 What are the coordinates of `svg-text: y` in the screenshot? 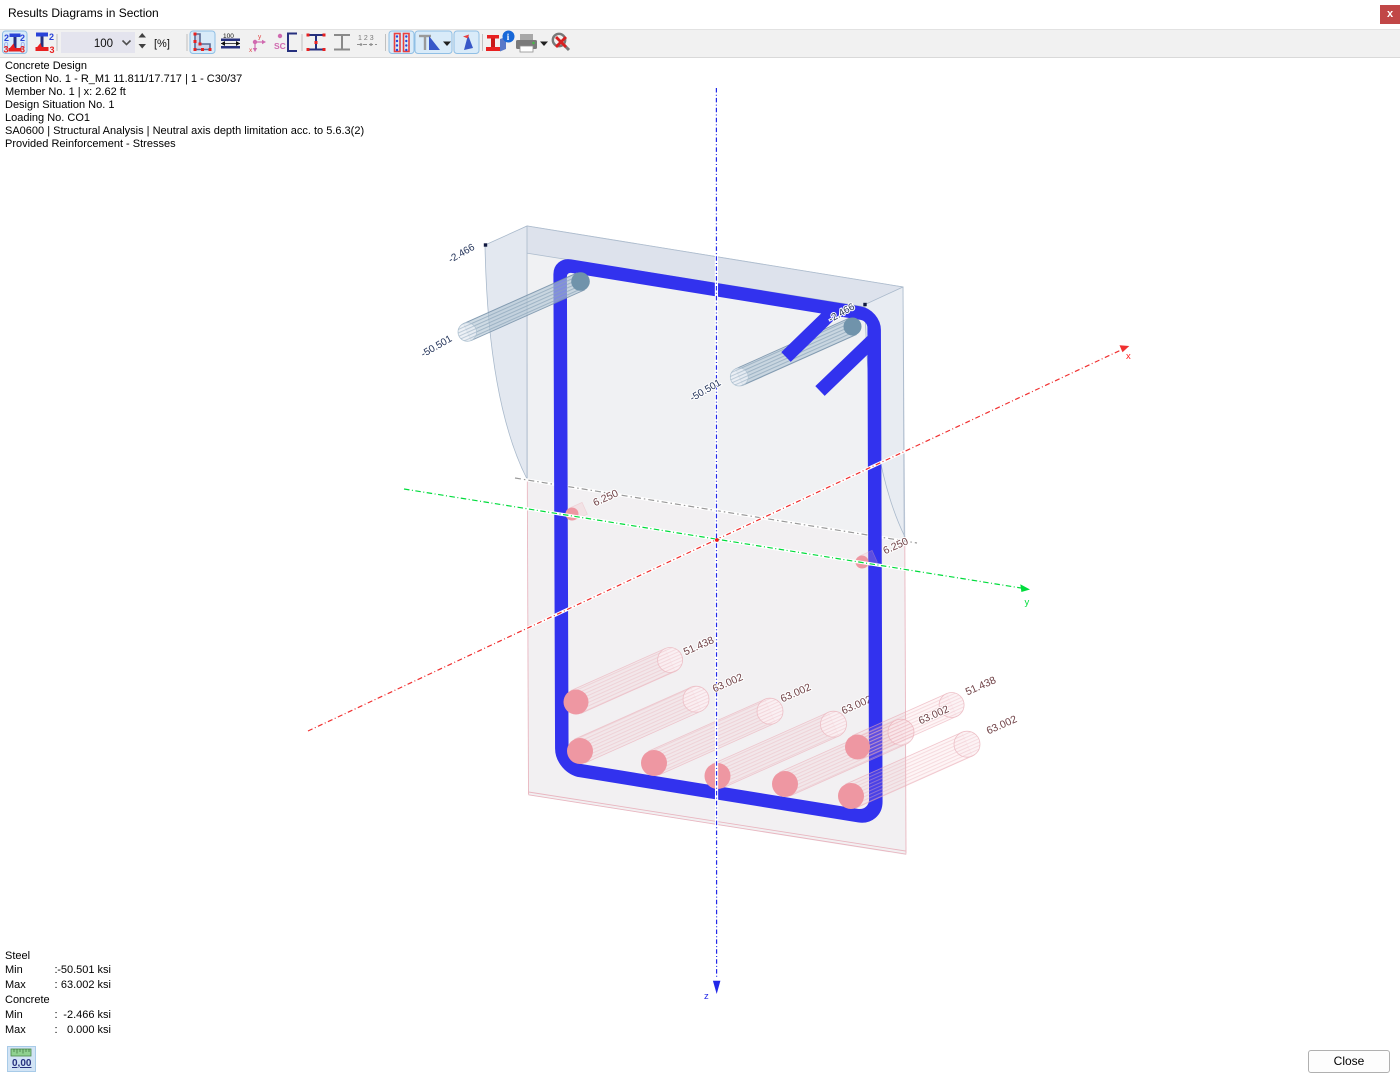 It's located at (1027, 602).